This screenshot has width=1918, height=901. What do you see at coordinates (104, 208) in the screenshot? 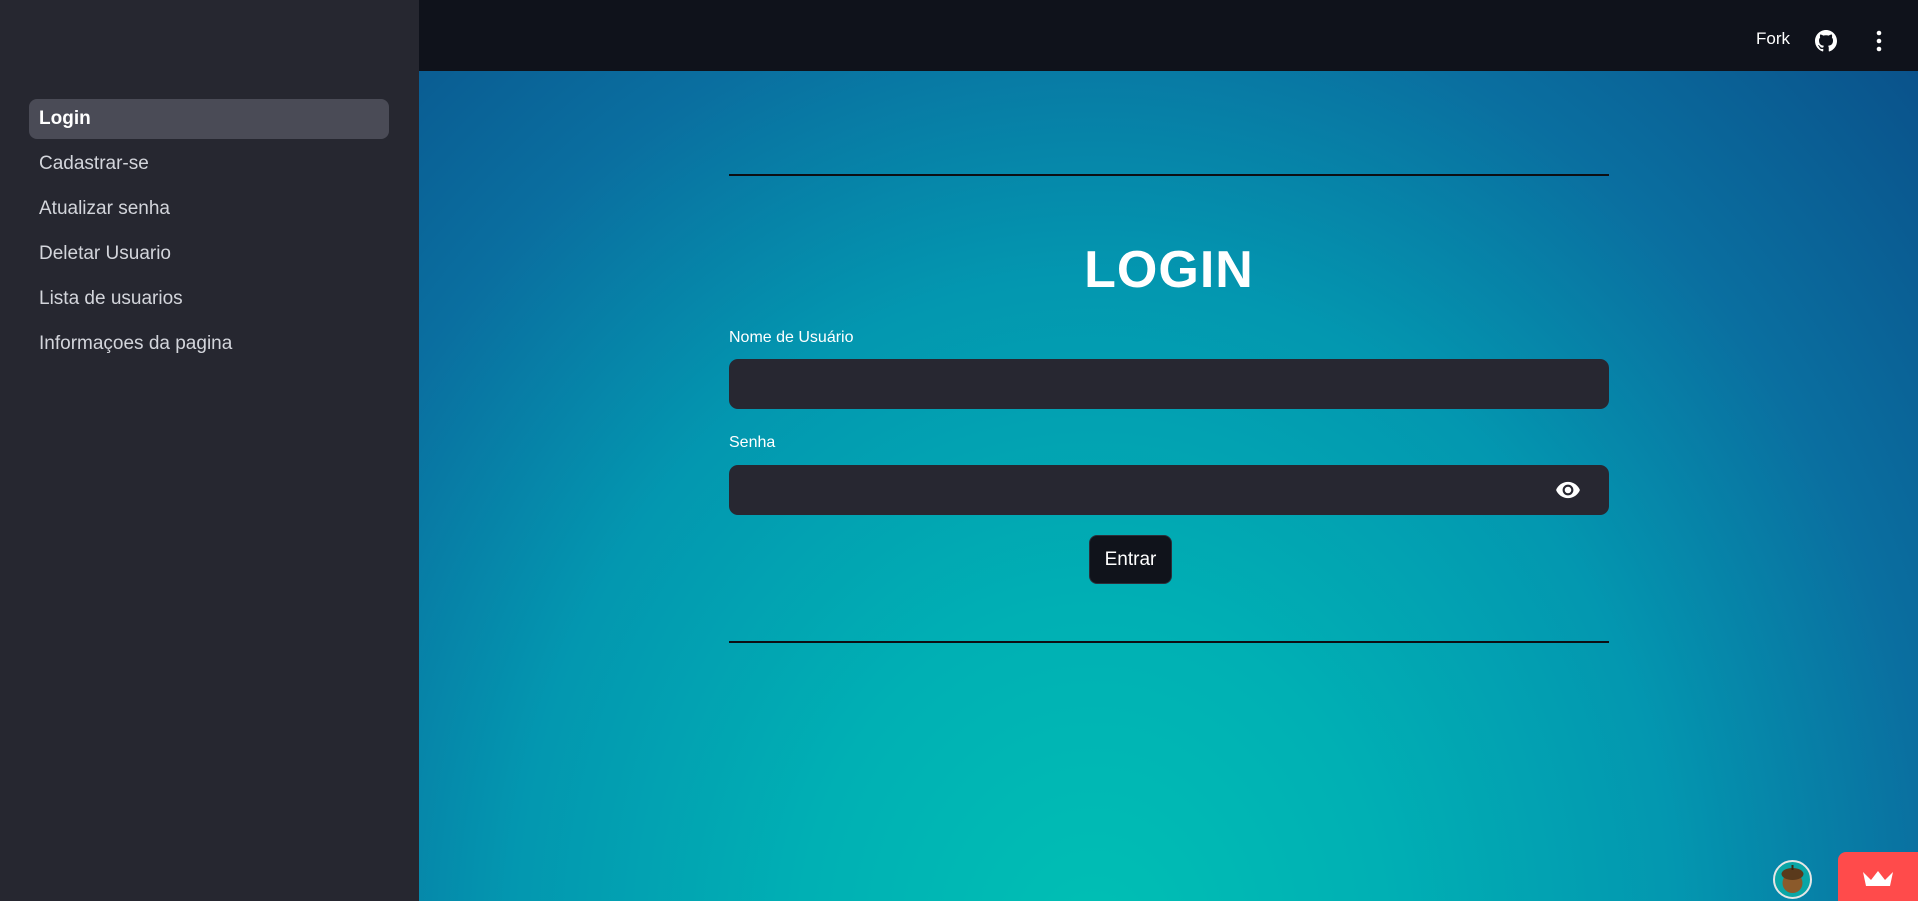
I see `sidebar-item-label: Atualizar senha` at bounding box center [104, 208].